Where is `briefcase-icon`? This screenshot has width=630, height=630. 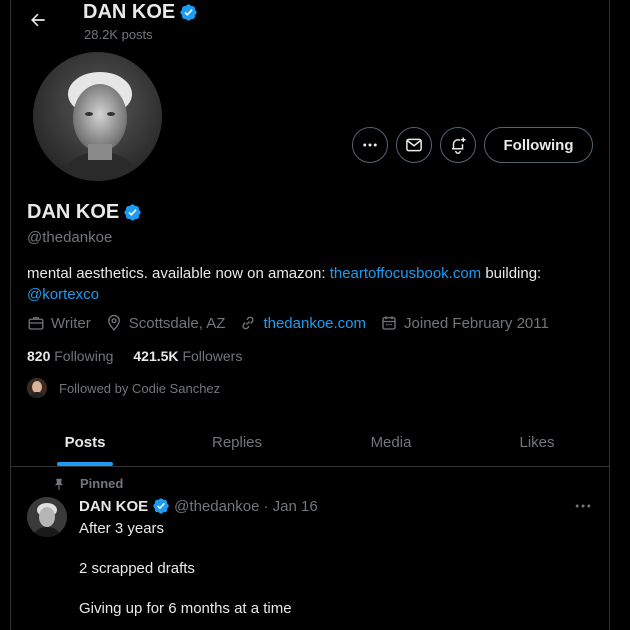
briefcase-icon is located at coordinates (36, 323).